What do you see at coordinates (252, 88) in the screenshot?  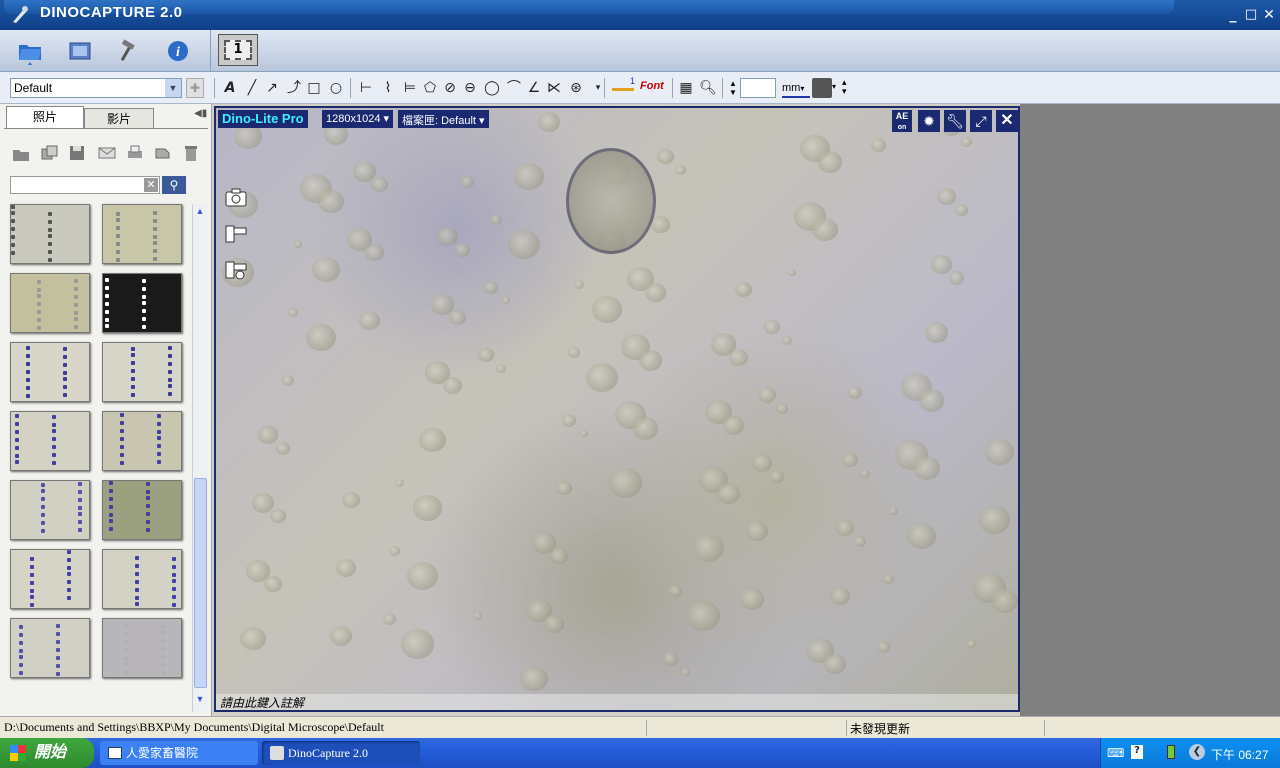 I see `line-tool-icon: ╱` at bounding box center [252, 88].